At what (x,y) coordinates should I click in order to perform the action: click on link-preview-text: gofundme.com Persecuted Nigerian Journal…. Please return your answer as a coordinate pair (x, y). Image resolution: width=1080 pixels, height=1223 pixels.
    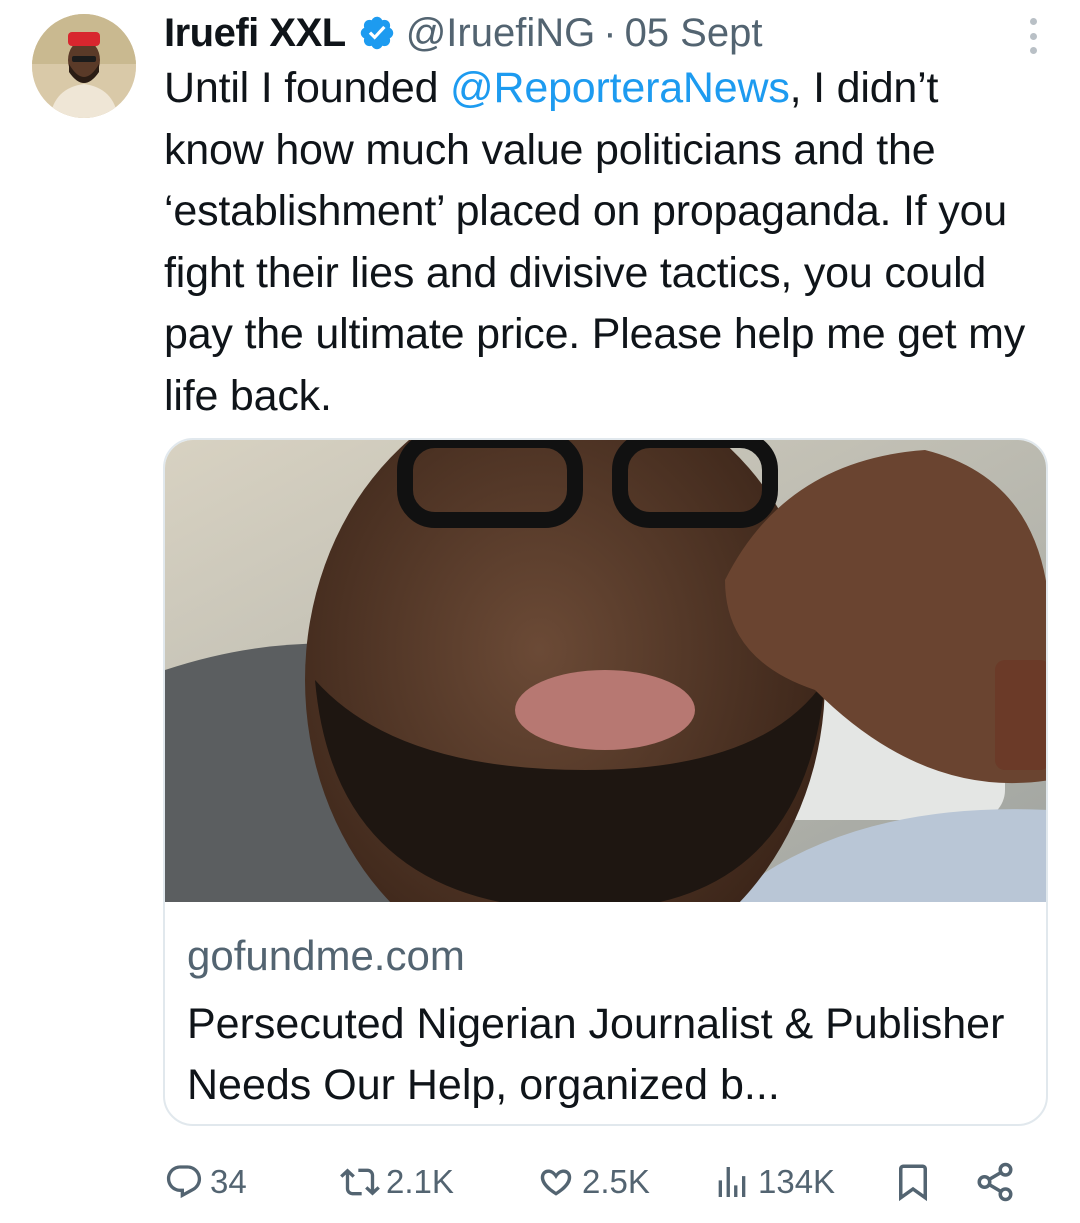
    Looking at the image, I should click on (605, 1013).